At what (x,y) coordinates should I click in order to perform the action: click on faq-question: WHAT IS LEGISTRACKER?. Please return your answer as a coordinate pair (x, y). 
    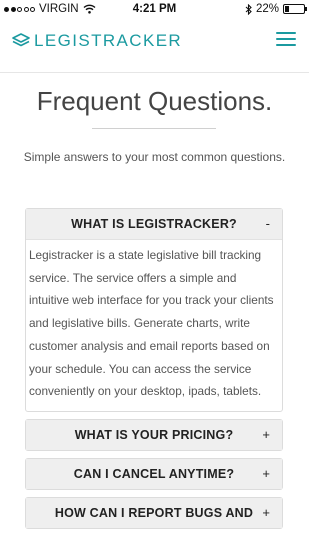
    Looking at the image, I should click on (154, 224).